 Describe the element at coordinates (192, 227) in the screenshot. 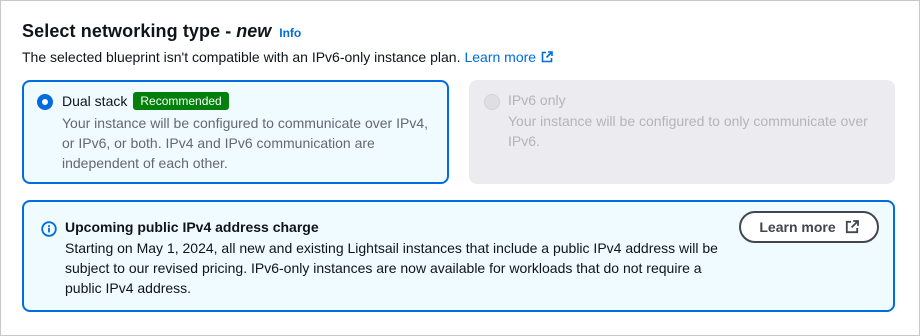

I see `alert-title: Upcoming public IPv4 address charge` at that location.